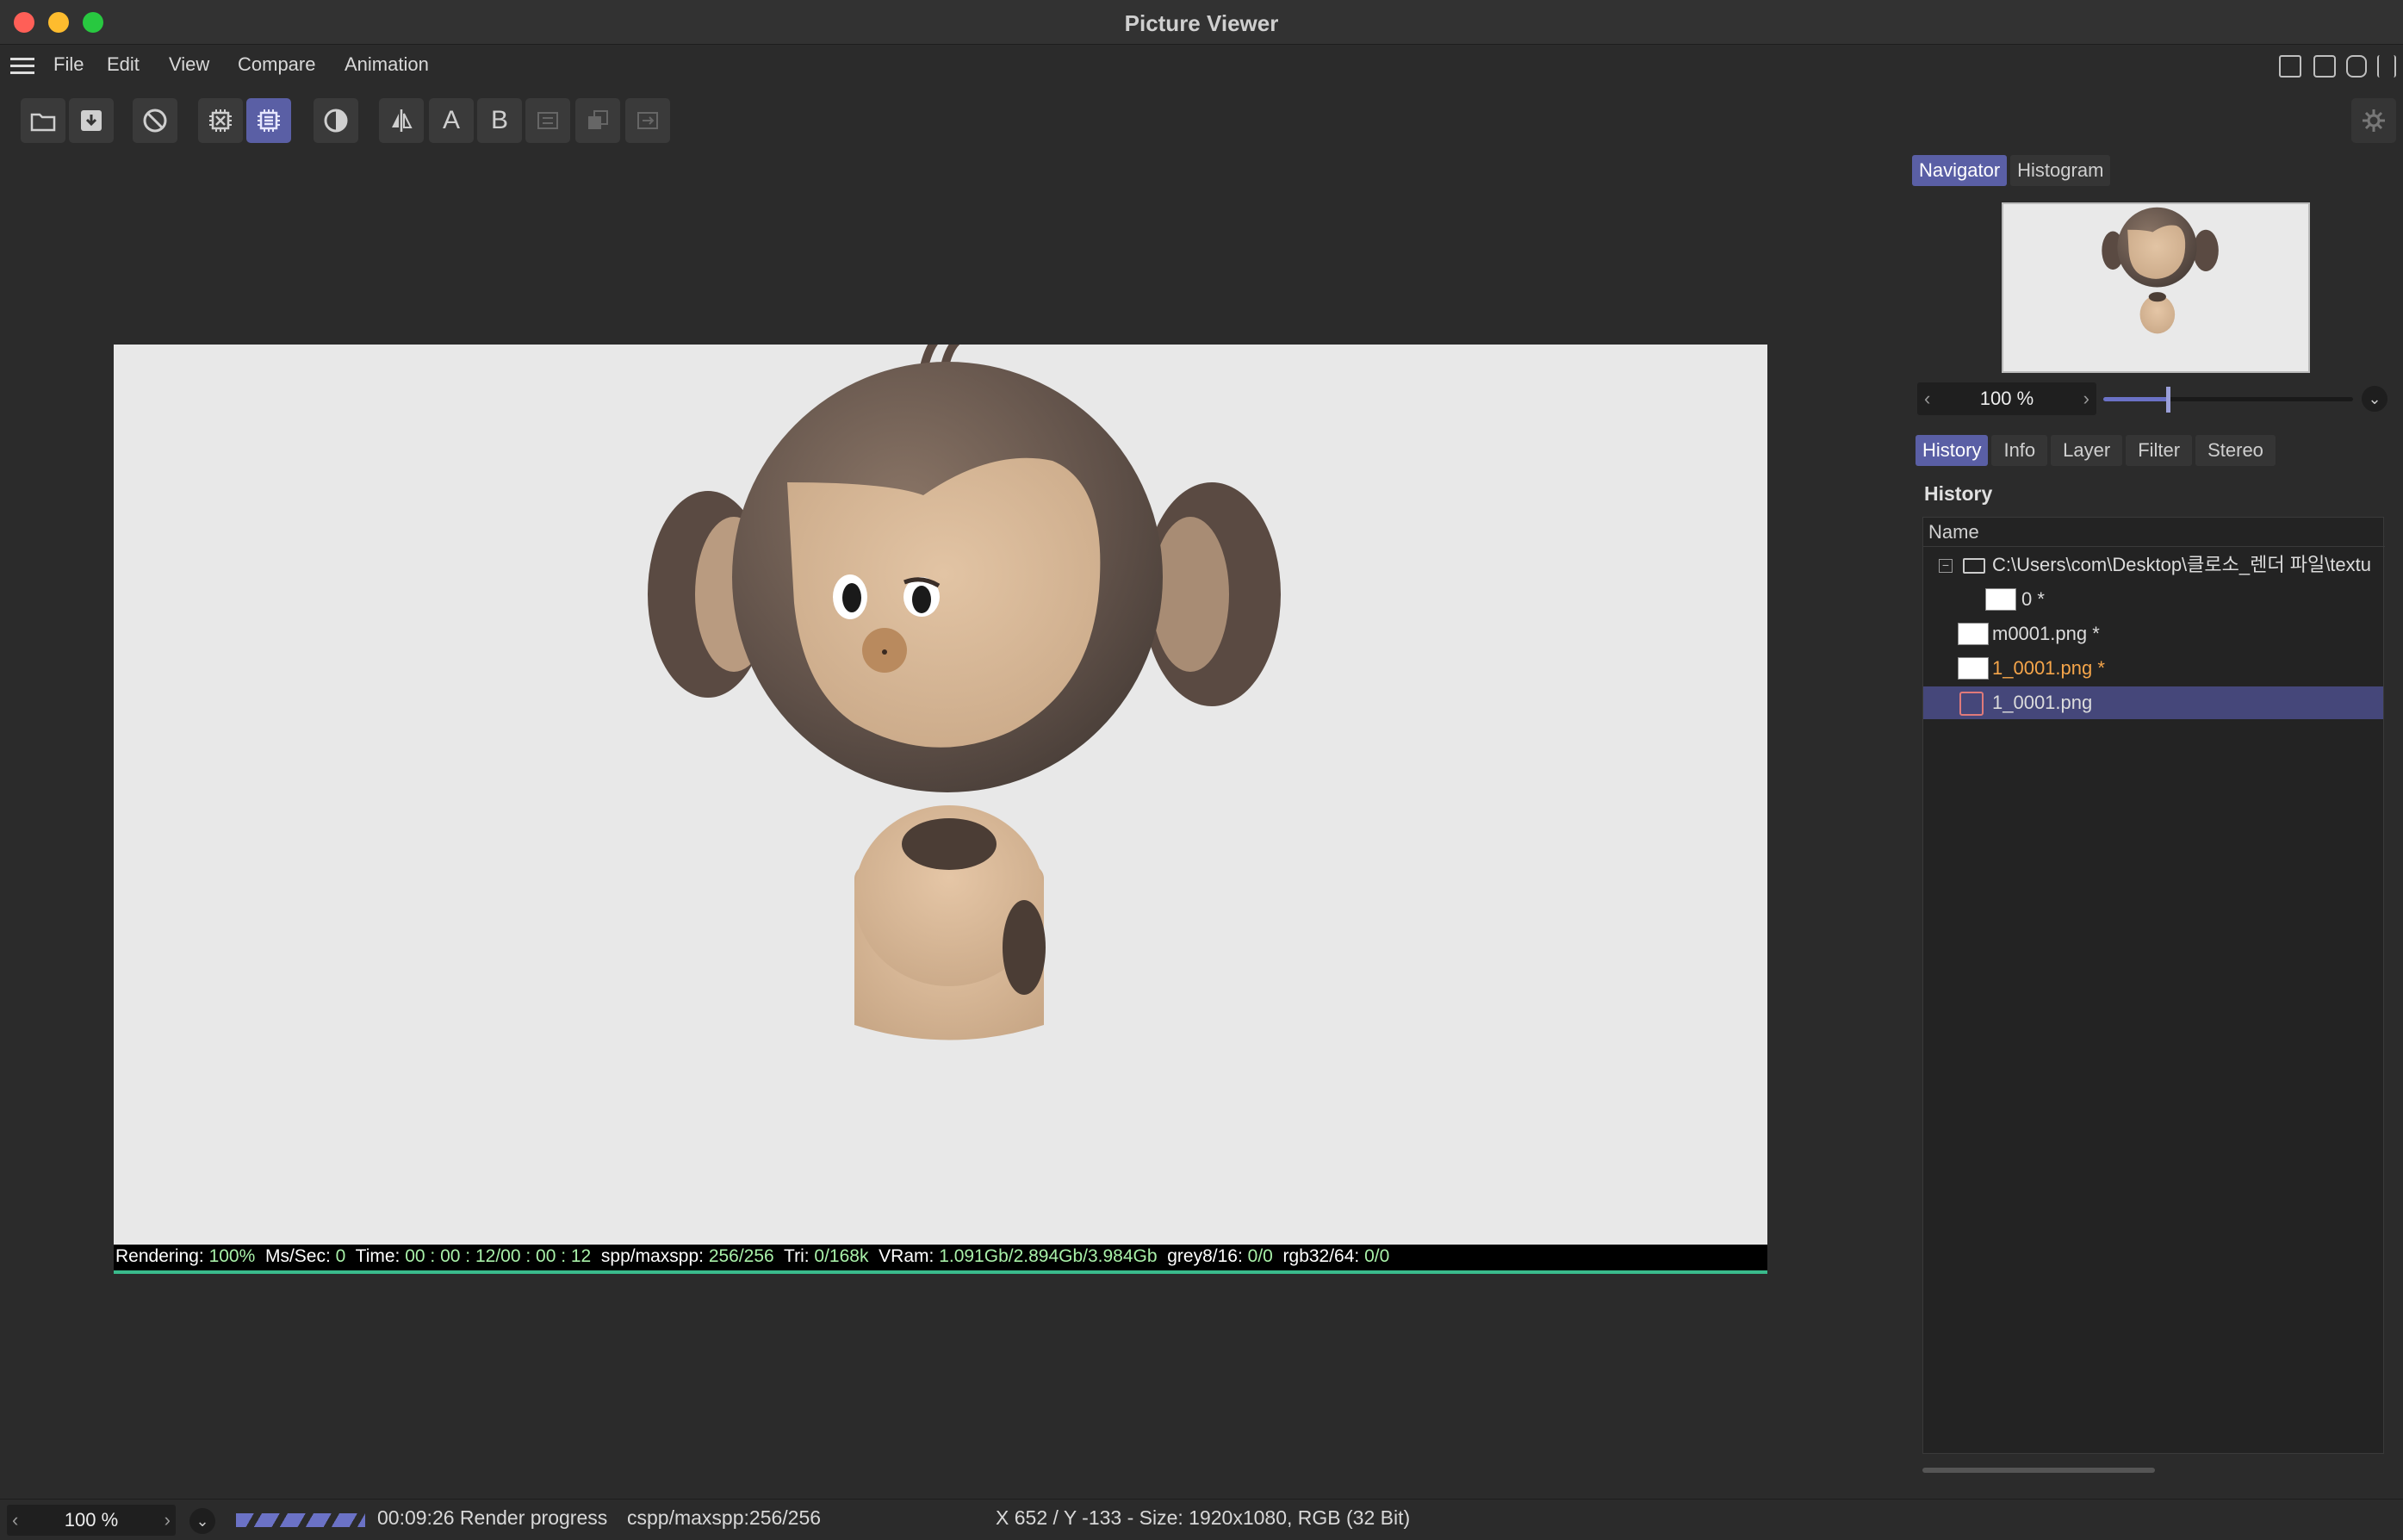 This screenshot has width=2403, height=1540. Describe the element at coordinates (22, 67) in the screenshot. I see `hamburger-menu-icon` at that location.